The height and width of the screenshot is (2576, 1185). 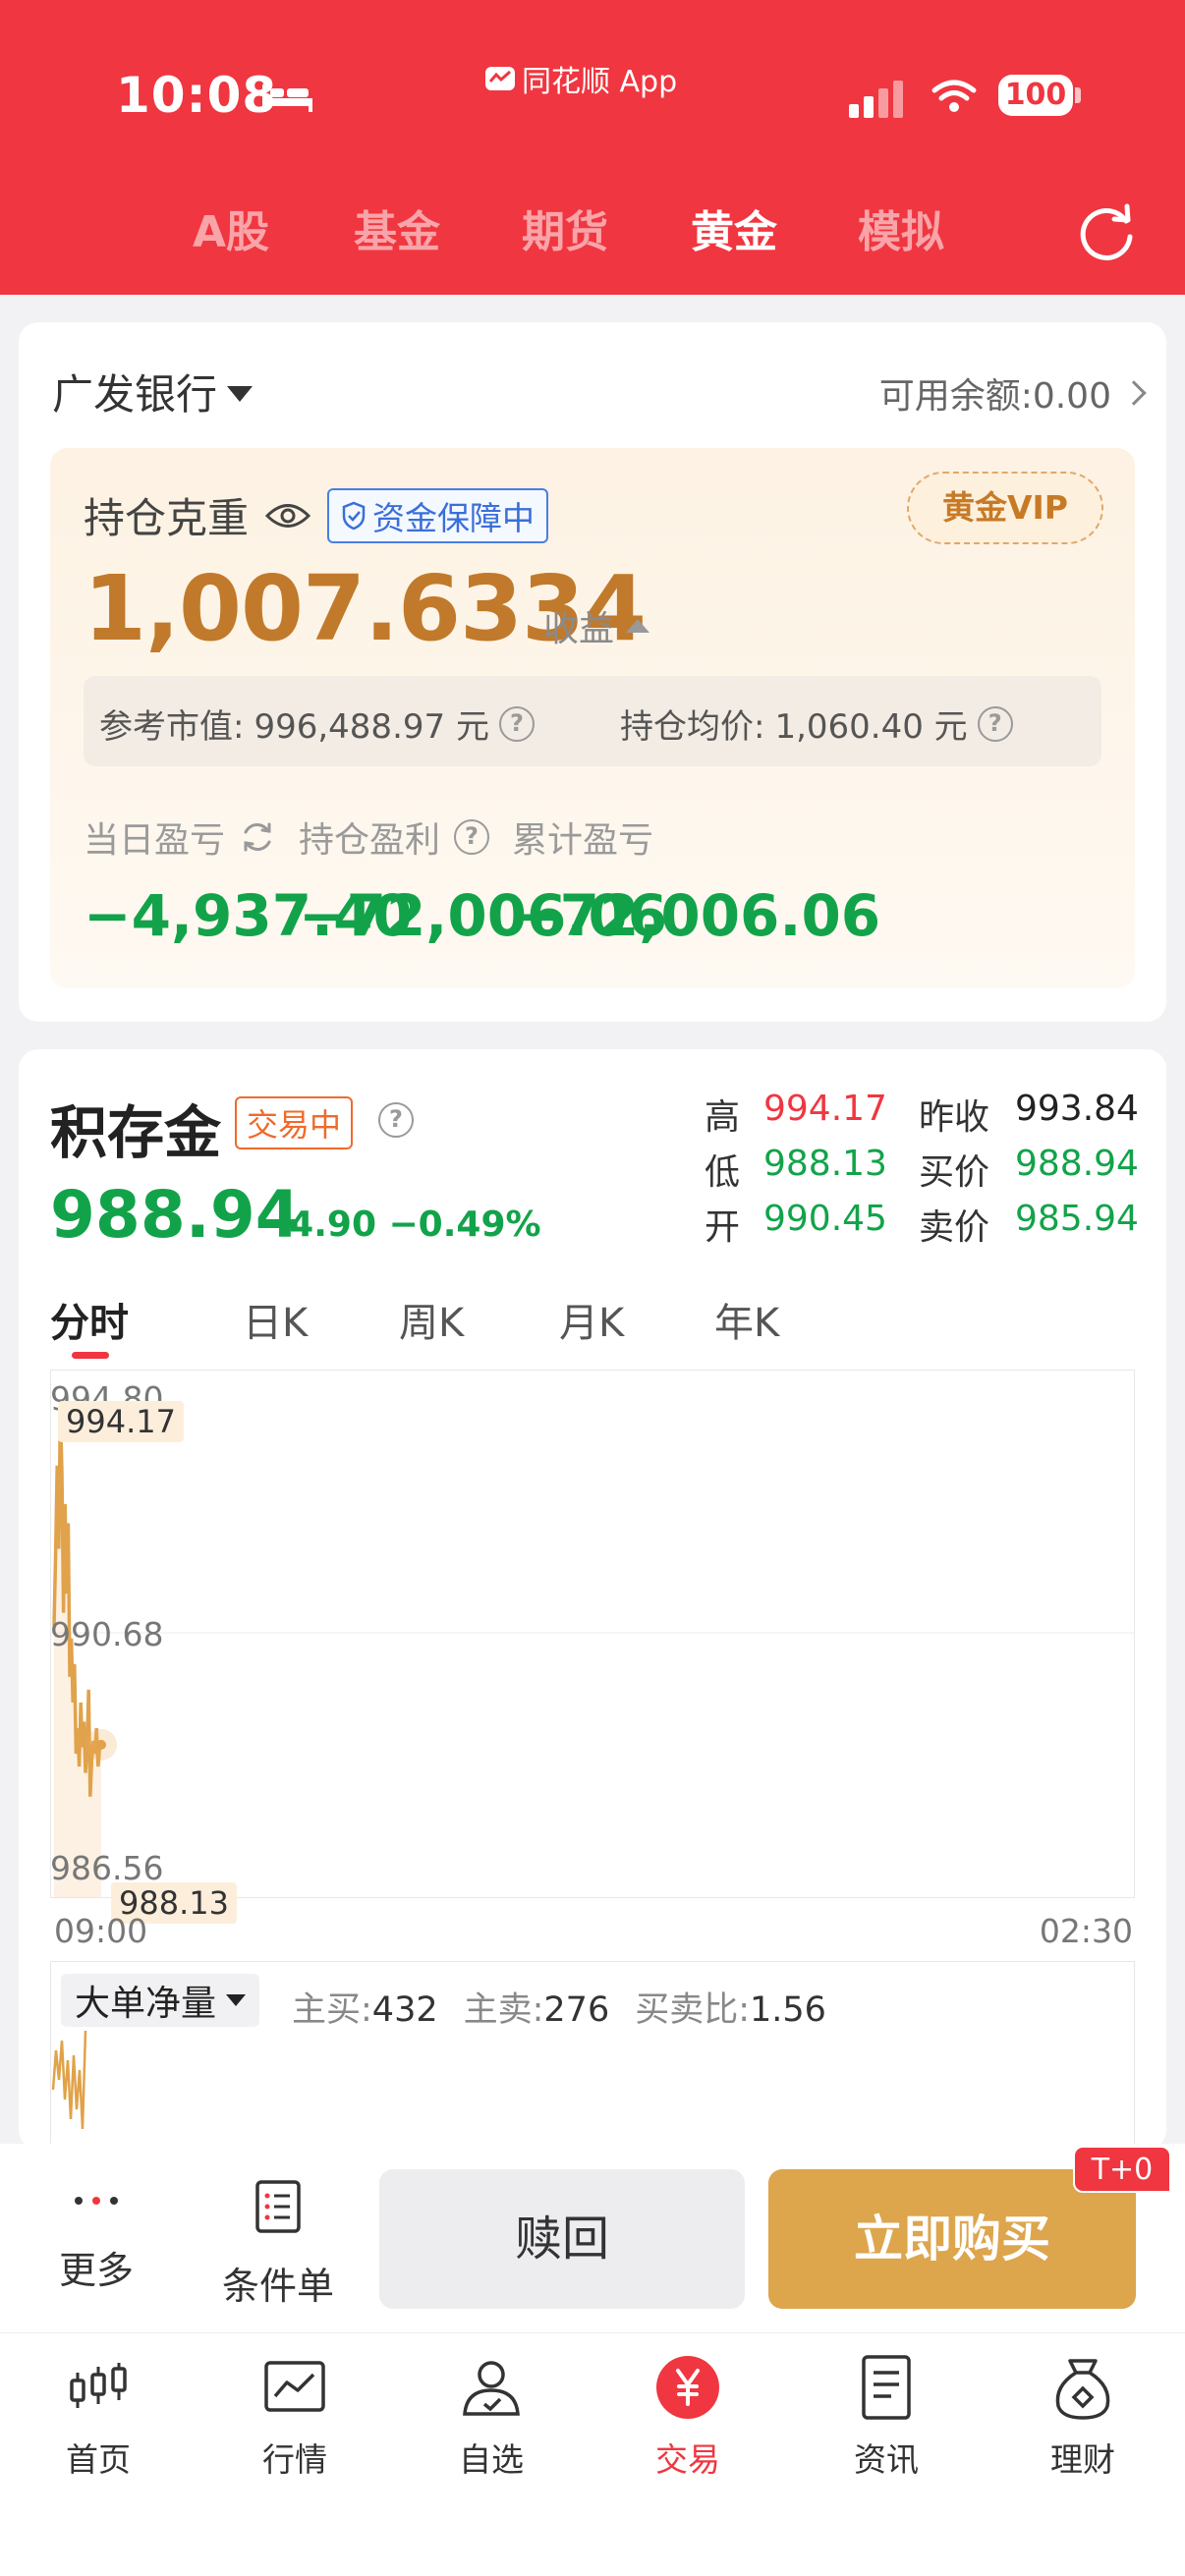 What do you see at coordinates (287, 98) in the screenshot?
I see `sleep-mode-icon` at bounding box center [287, 98].